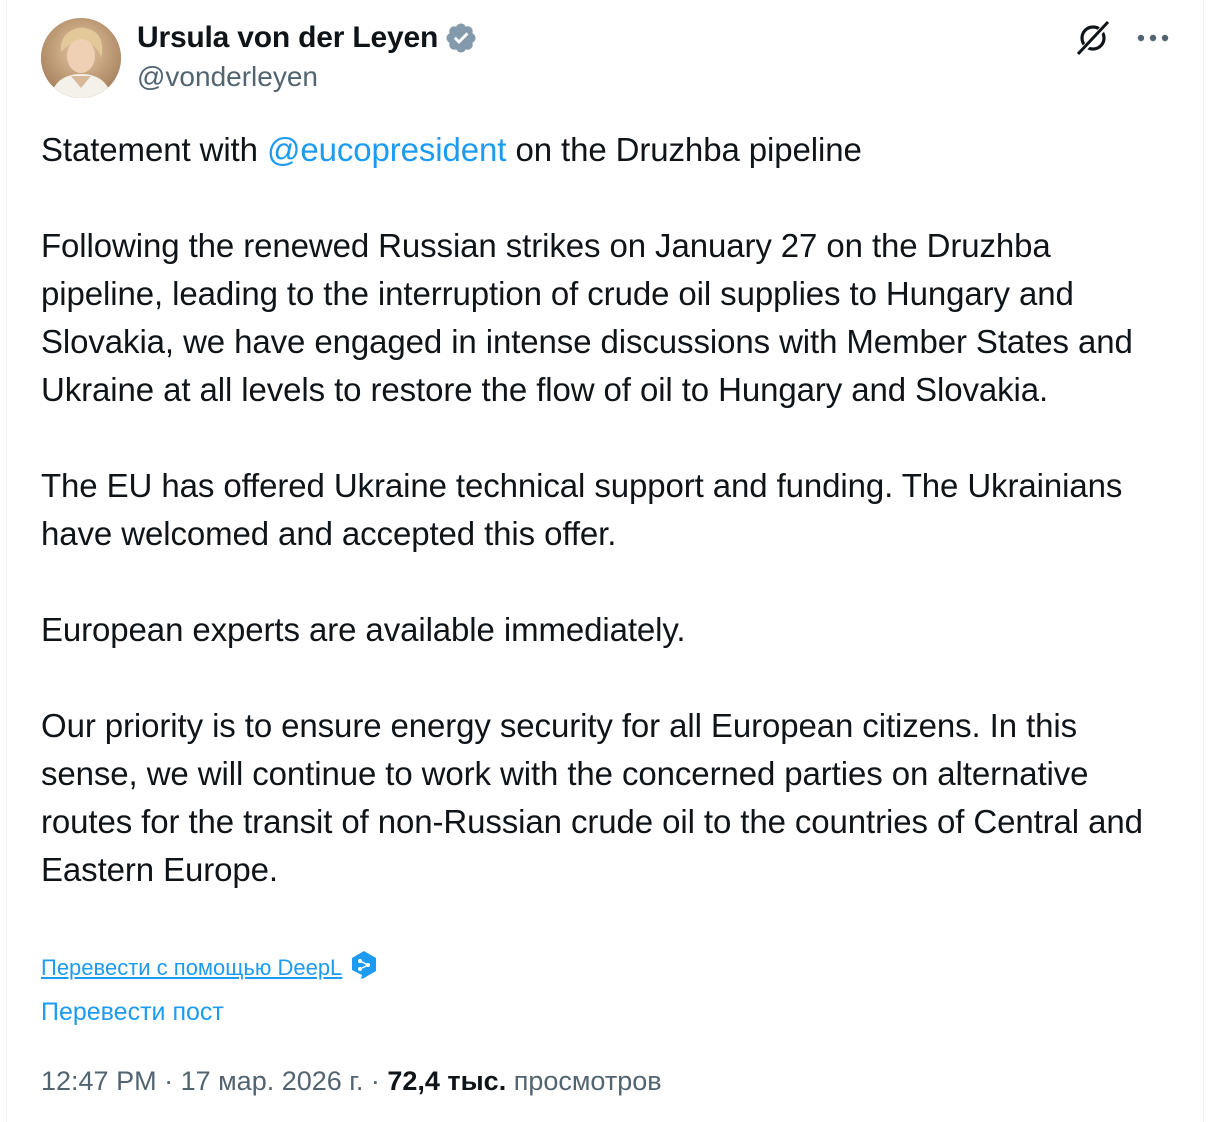 The height and width of the screenshot is (1122, 1210). I want to click on name-row: Ursula von der Leyen, so click(307, 38).